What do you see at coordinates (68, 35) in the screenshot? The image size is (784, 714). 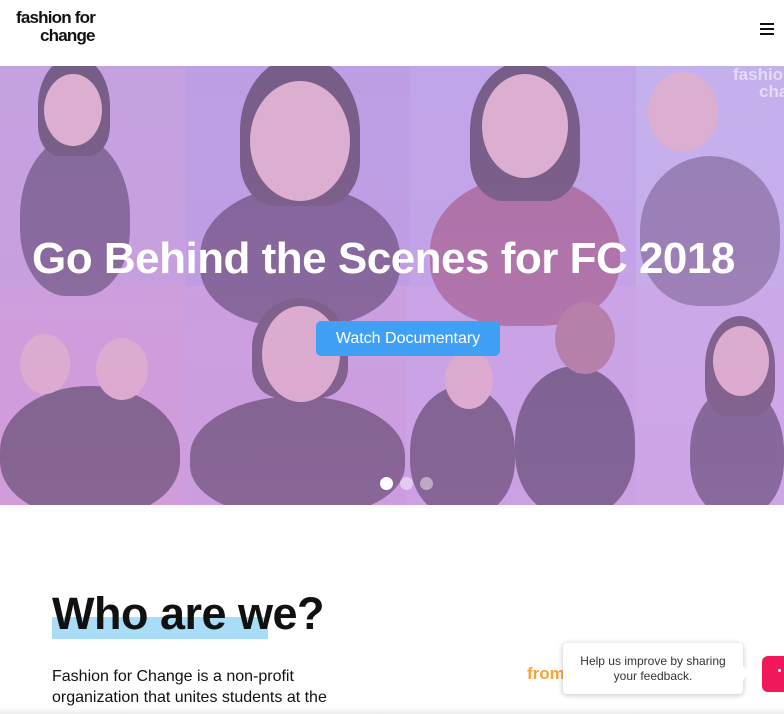 I see `logo-text-line2: change` at bounding box center [68, 35].